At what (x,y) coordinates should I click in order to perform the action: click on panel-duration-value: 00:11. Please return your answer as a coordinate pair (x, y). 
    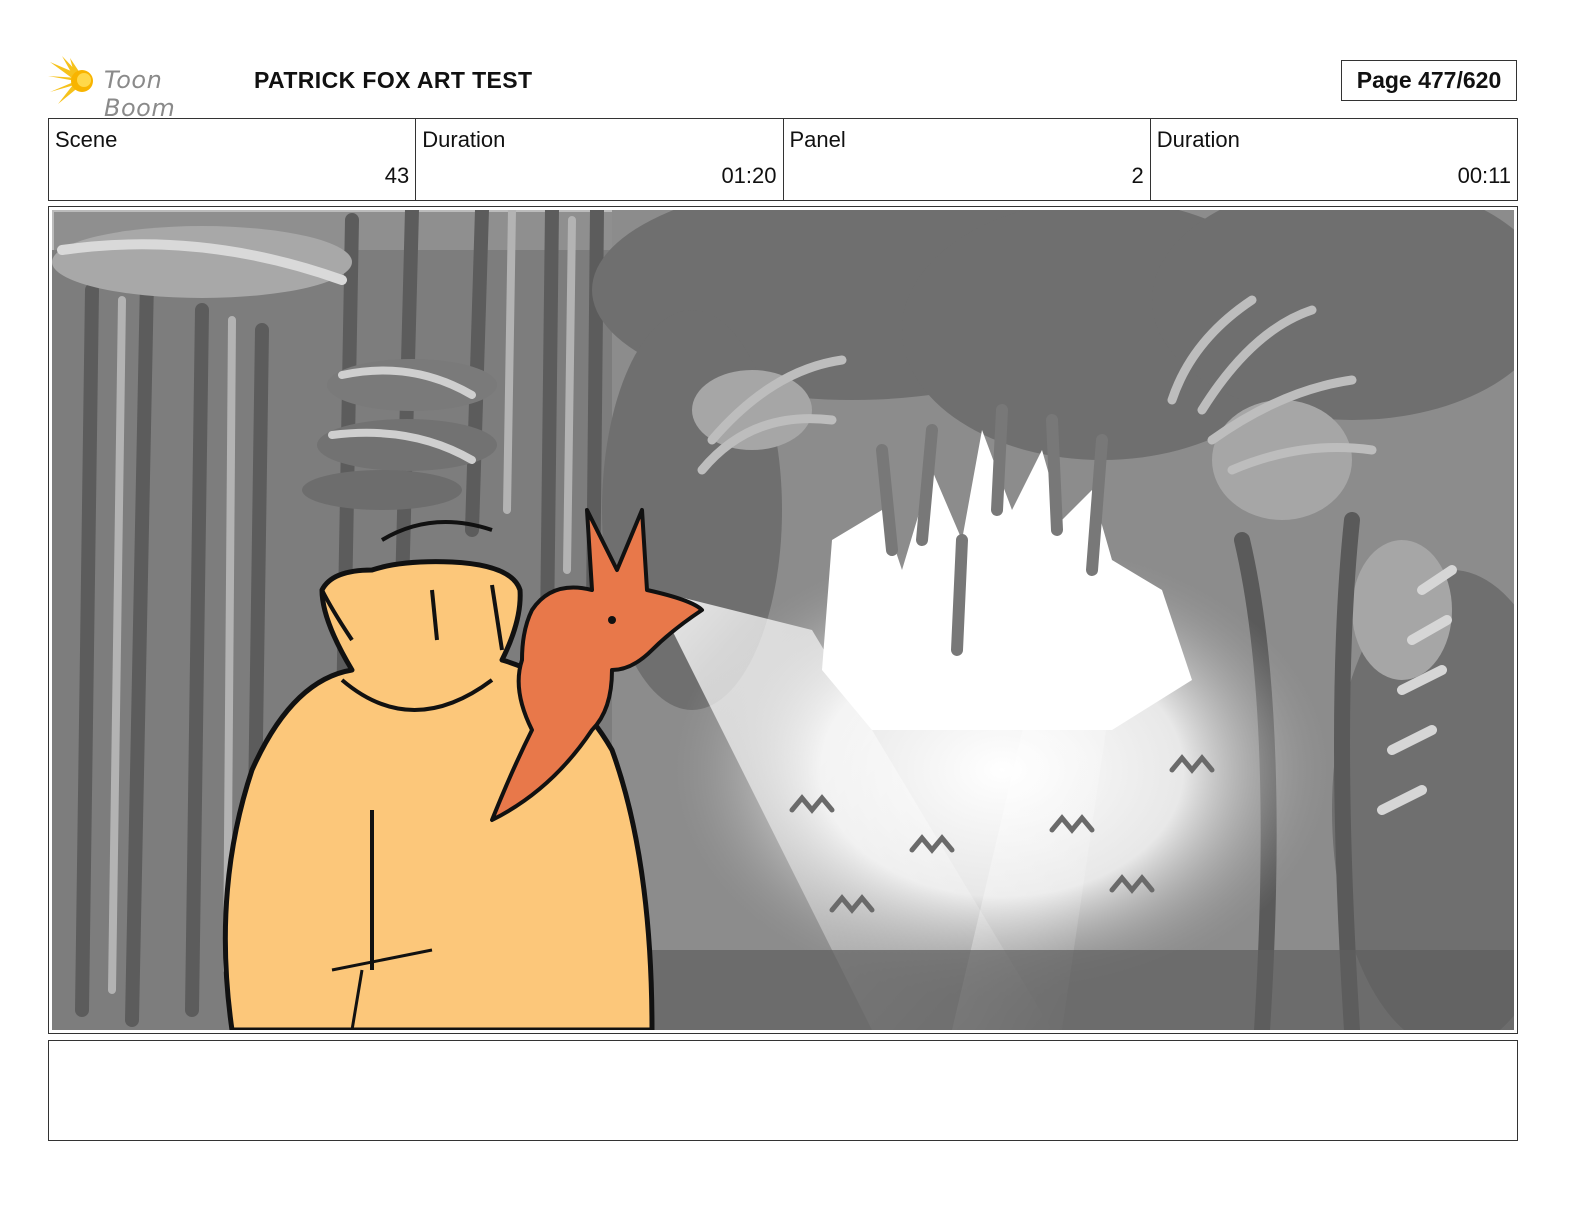
    Looking at the image, I should click on (1484, 175).